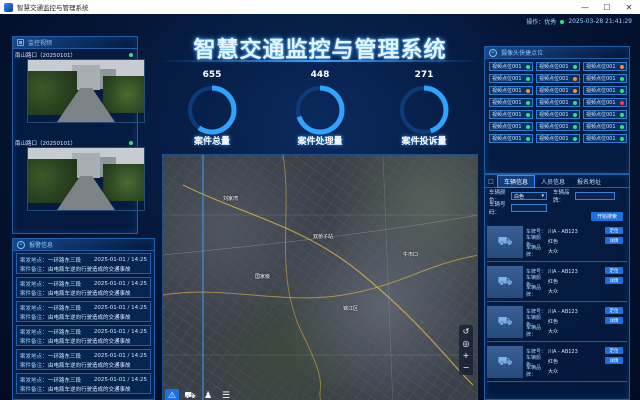 The height and width of the screenshot is (400, 640). What do you see at coordinates (629, 7) in the screenshot?
I see `close-button: ✕` at bounding box center [629, 7].